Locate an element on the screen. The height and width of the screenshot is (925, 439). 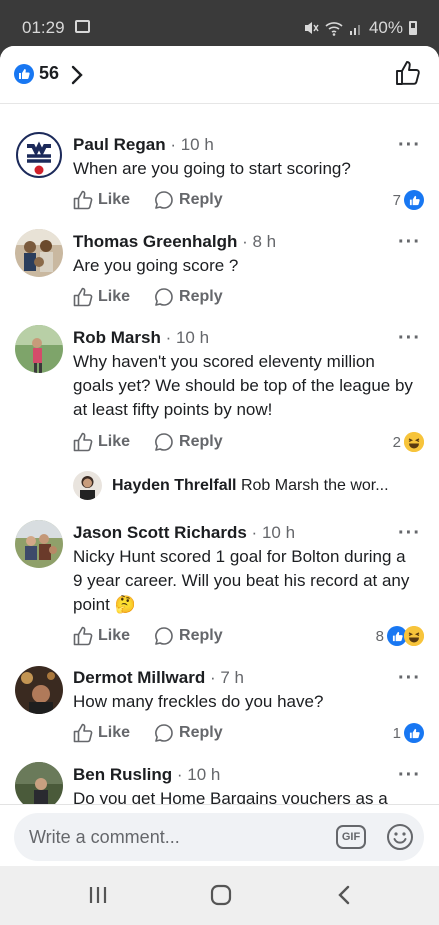
home-icon is located at coordinates (221, 895).